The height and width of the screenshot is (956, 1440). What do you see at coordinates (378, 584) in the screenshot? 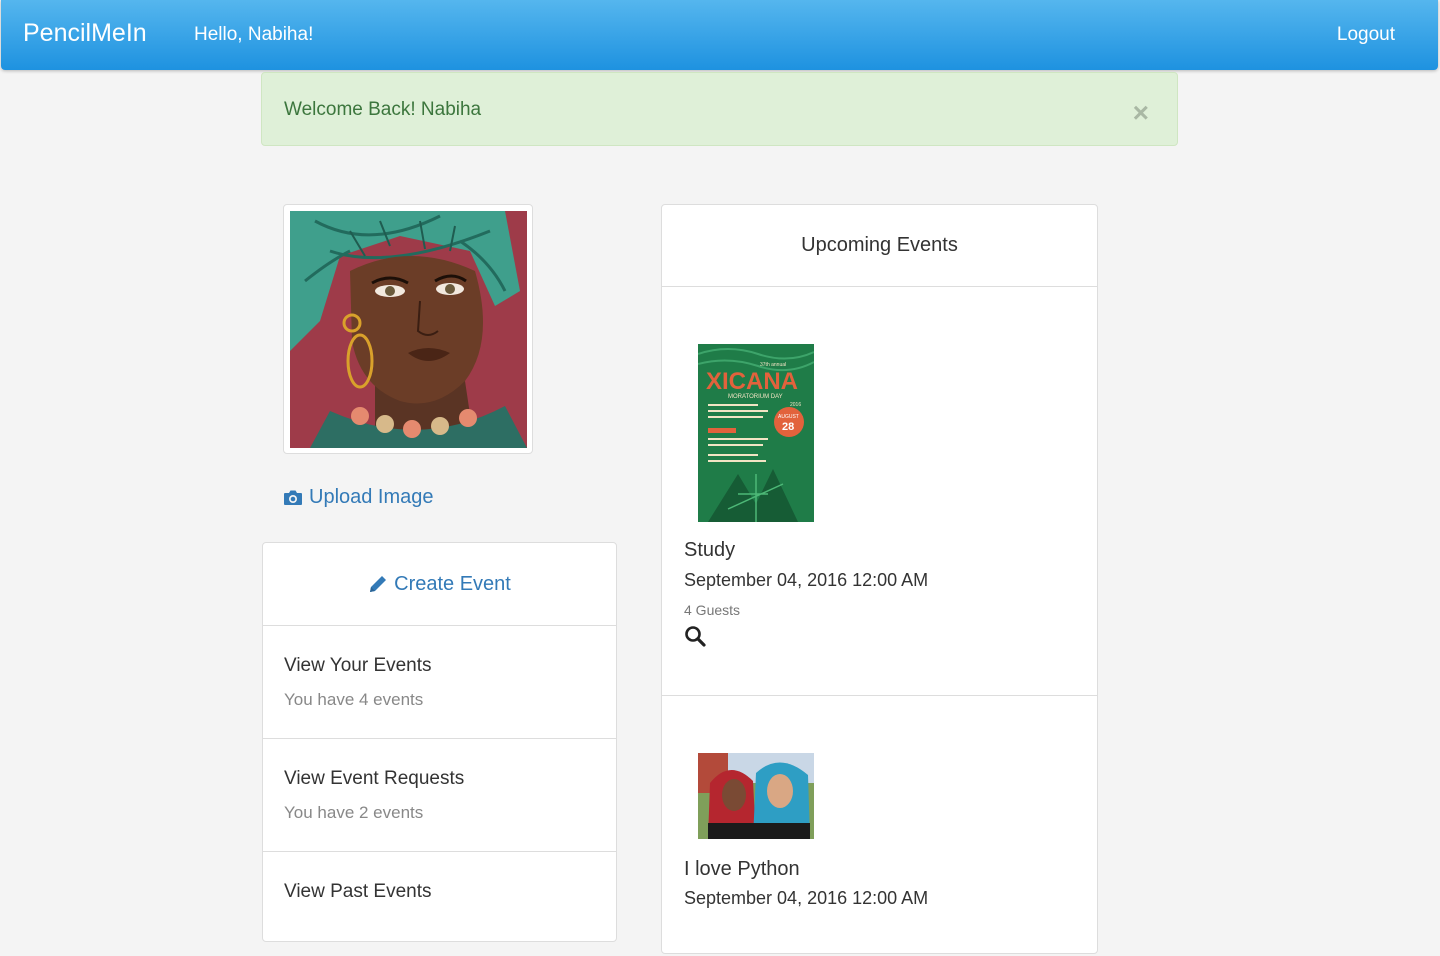
I see `pencil-icon` at bounding box center [378, 584].